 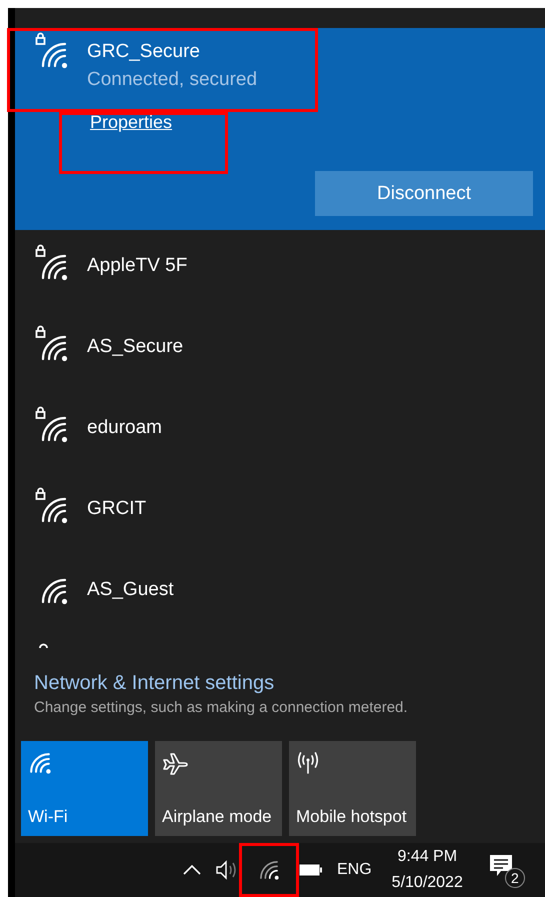 What do you see at coordinates (192, 870) in the screenshot?
I see `chevron-up-icon` at bounding box center [192, 870].